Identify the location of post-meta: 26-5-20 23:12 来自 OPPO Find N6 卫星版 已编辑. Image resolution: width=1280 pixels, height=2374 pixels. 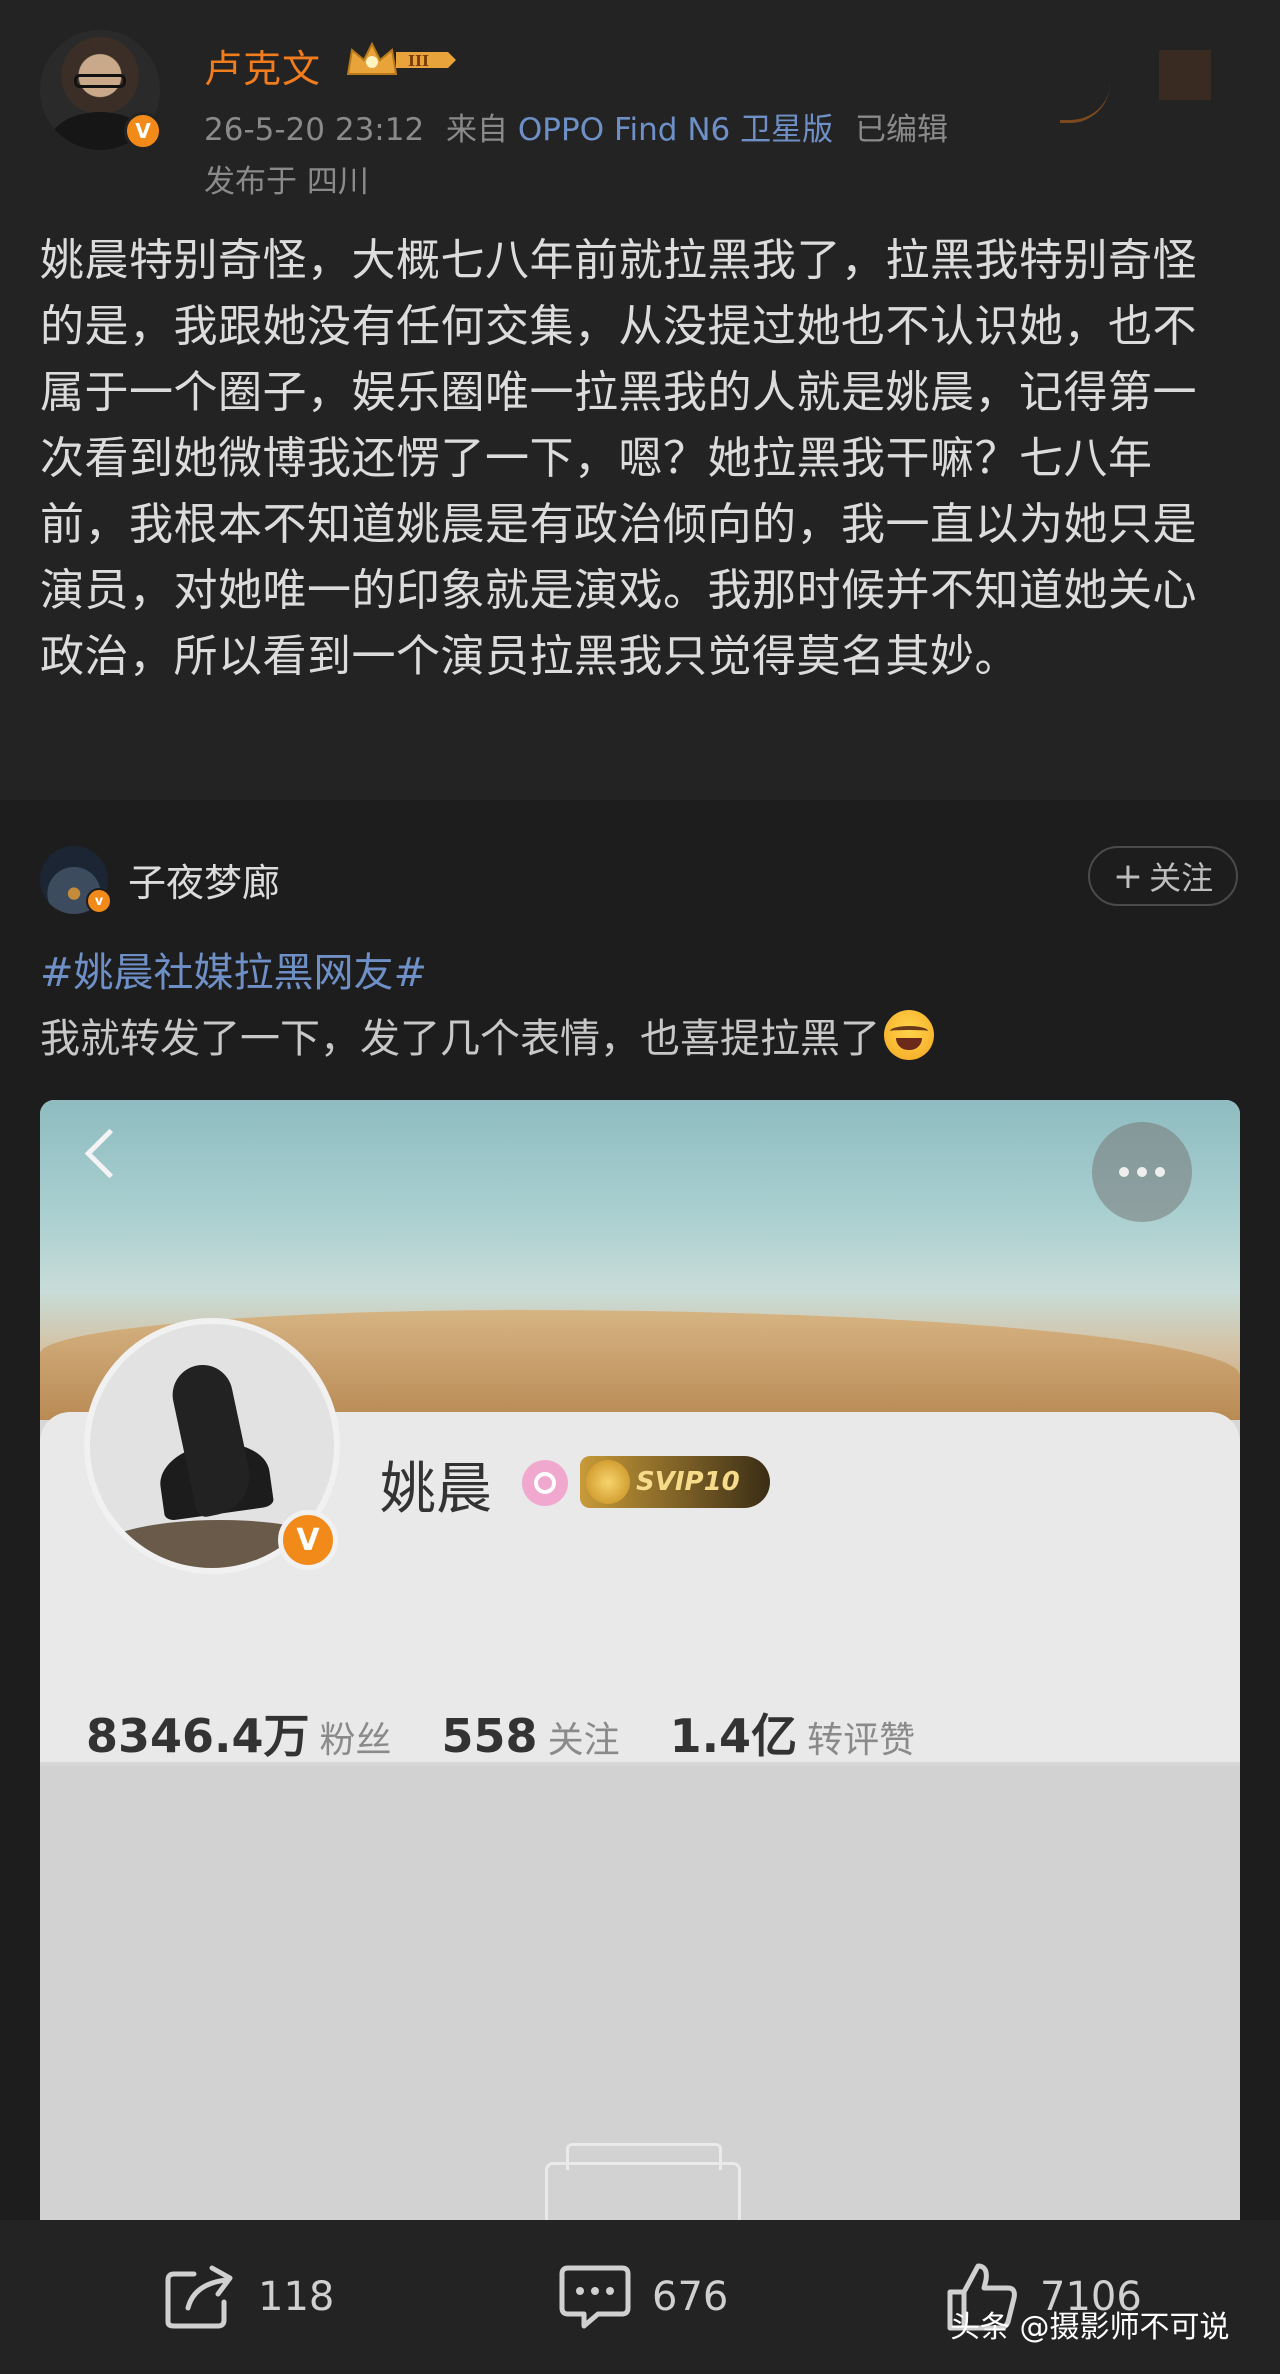
(576, 126).